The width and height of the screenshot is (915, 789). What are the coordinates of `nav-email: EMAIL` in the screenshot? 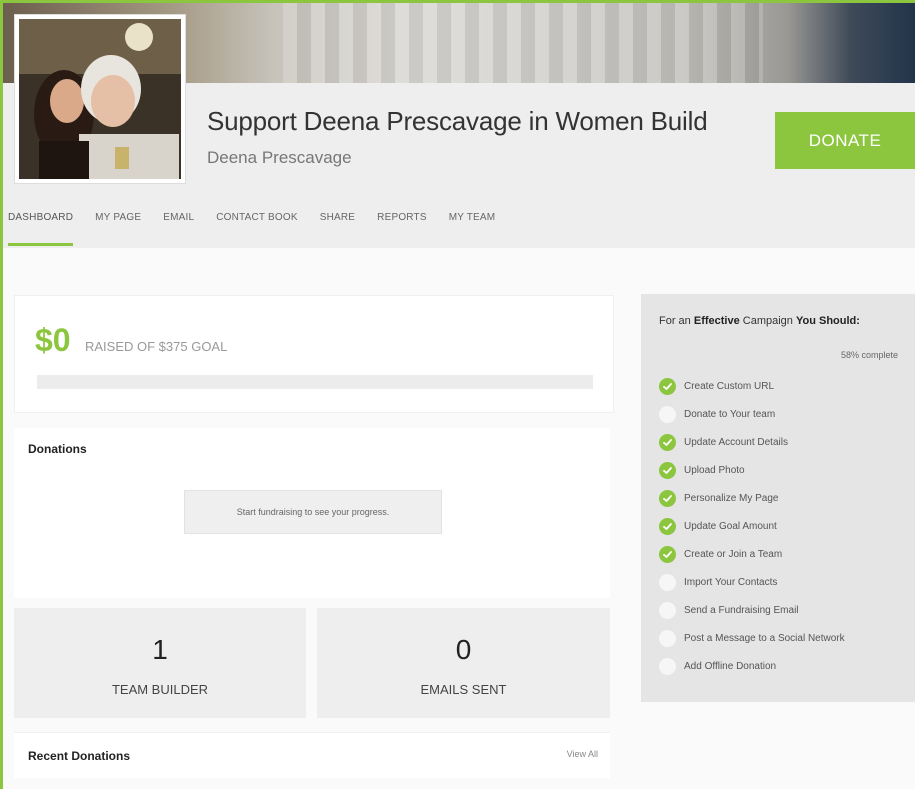 It's located at (178, 226).